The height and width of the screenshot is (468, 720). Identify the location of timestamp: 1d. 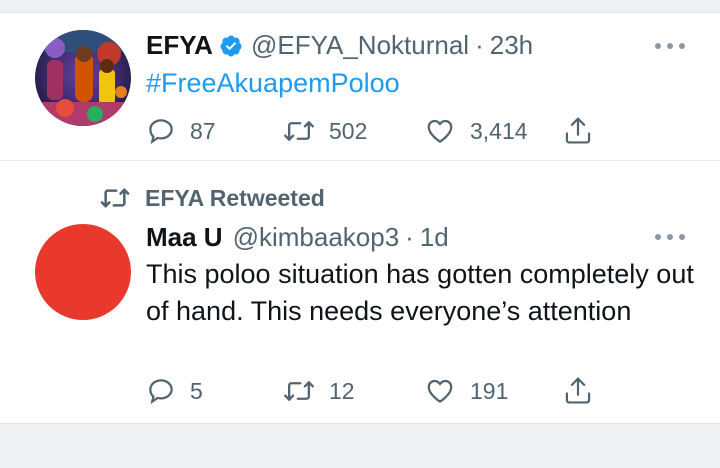
(434, 237).